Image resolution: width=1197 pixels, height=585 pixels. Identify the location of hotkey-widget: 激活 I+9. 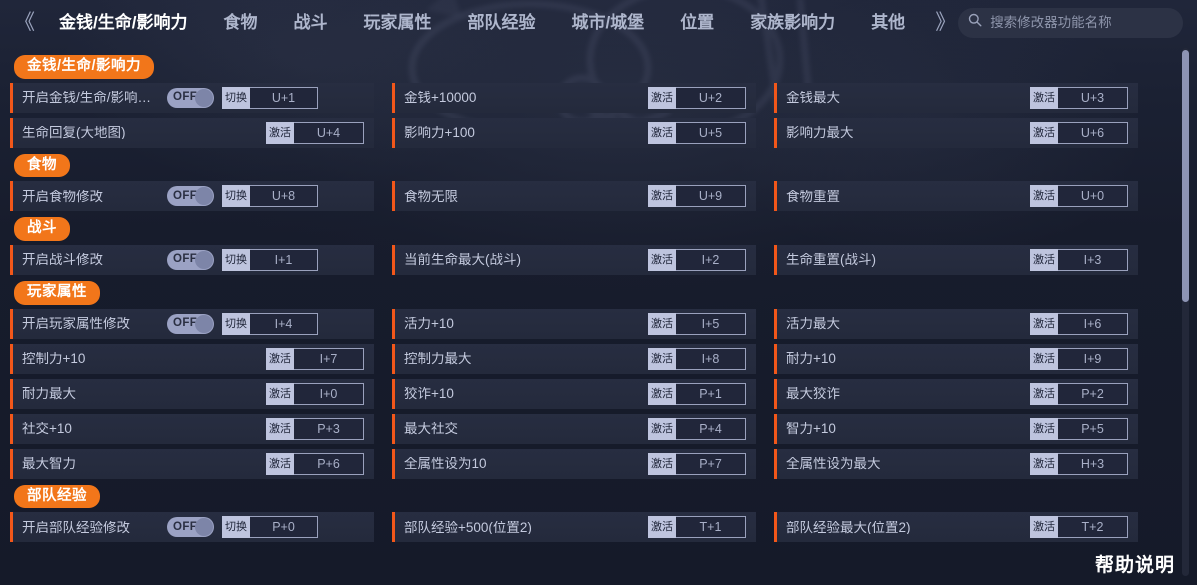
(1079, 358).